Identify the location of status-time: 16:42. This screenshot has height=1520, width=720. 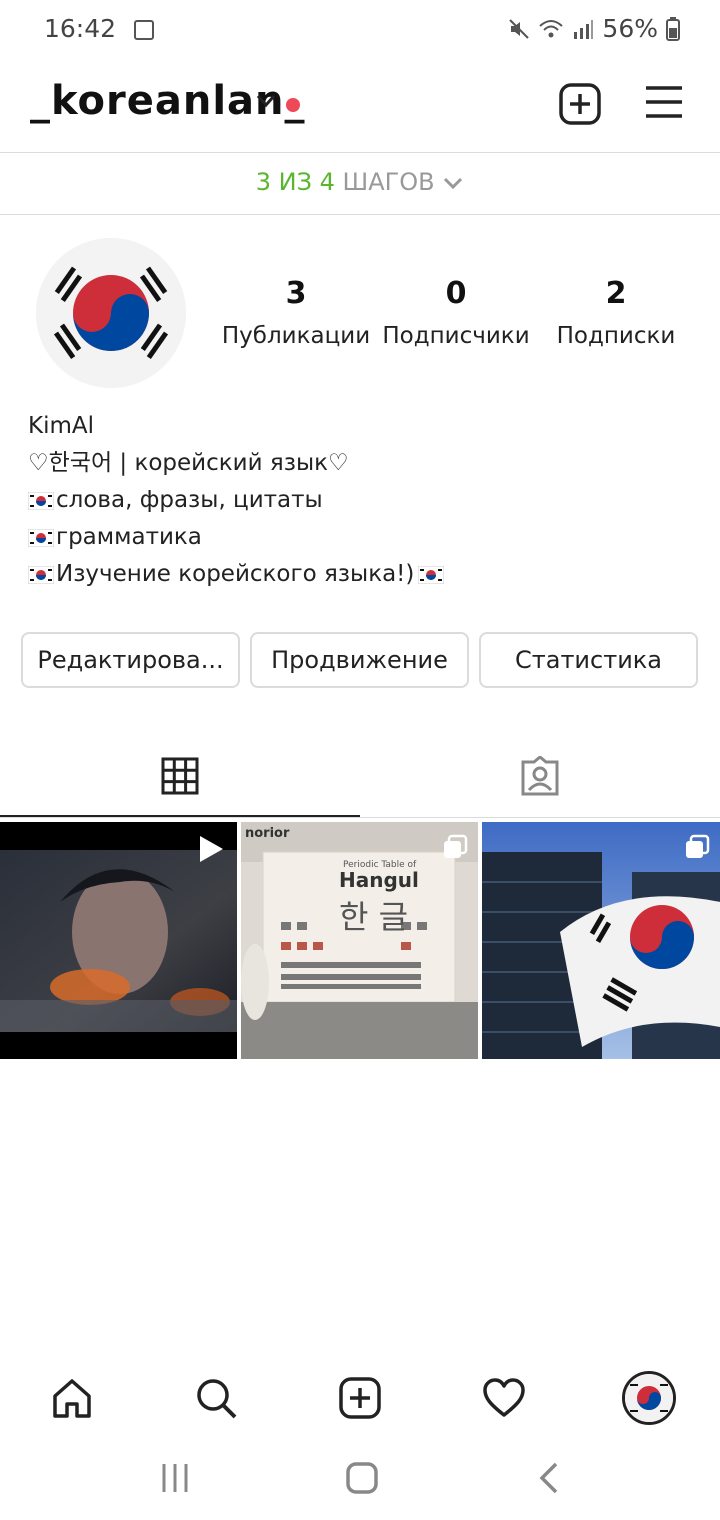
(99, 28).